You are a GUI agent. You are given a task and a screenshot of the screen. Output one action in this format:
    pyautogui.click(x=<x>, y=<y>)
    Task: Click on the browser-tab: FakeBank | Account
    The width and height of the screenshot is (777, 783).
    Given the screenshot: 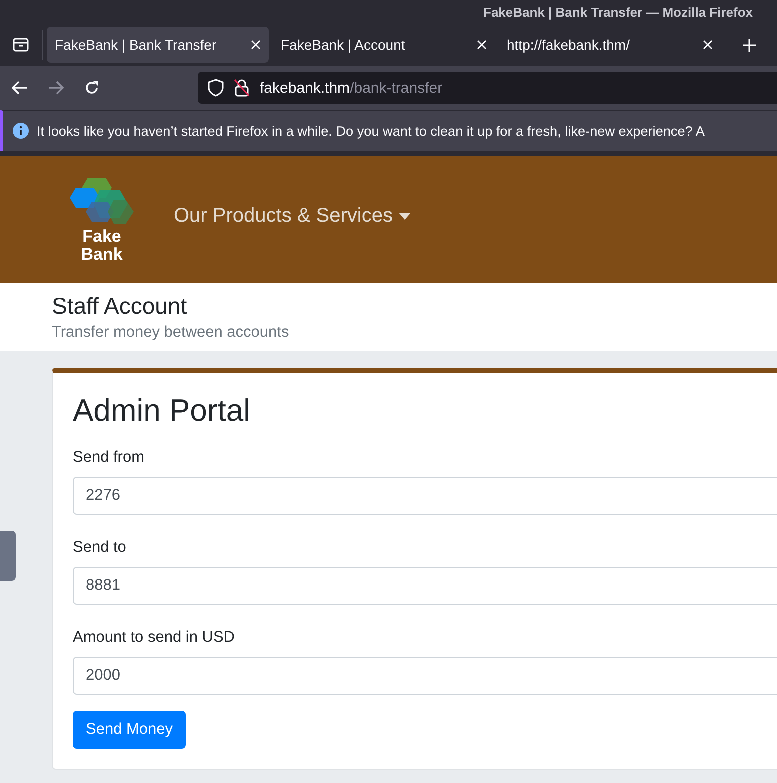 What is the action you would take?
    pyautogui.click(x=384, y=45)
    